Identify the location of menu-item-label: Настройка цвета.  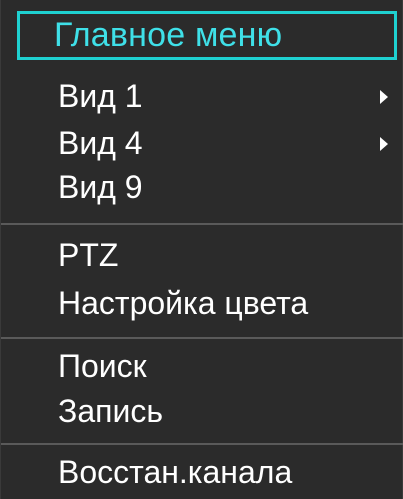
(183, 303).